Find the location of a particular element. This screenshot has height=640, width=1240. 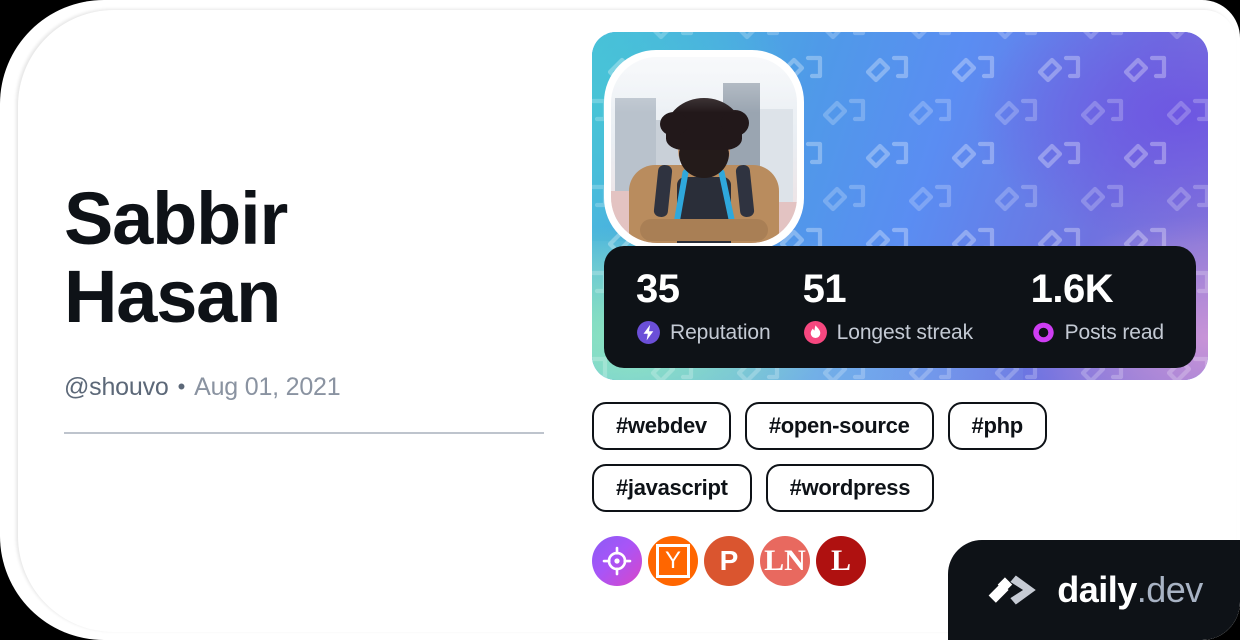

ln-source-badge: LN is located at coordinates (785, 561).